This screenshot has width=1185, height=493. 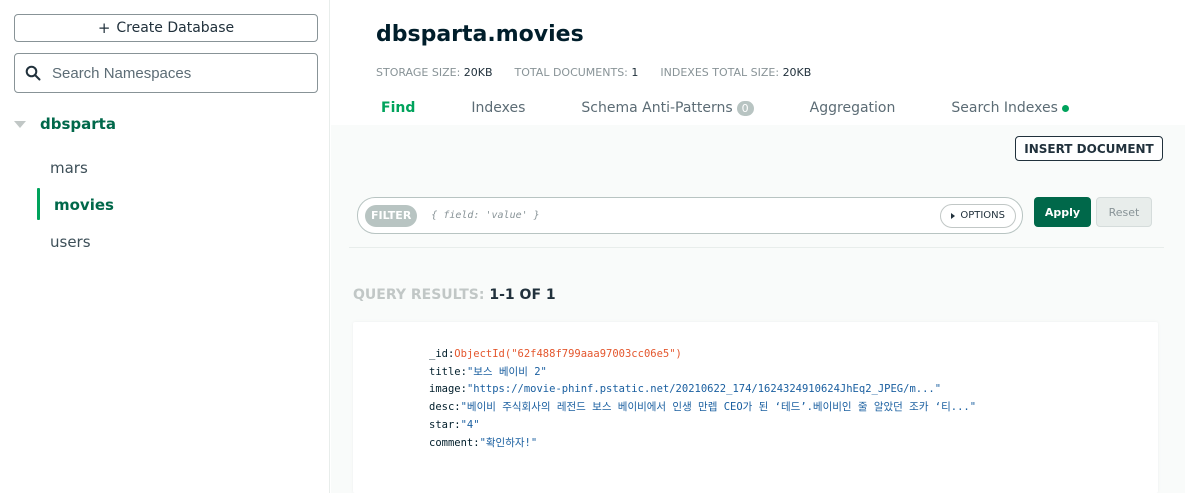 What do you see at coordinates (797, 72) in the screenshot?
I see `indexes-size-value: 20KB` at bounding box center [797, 72].